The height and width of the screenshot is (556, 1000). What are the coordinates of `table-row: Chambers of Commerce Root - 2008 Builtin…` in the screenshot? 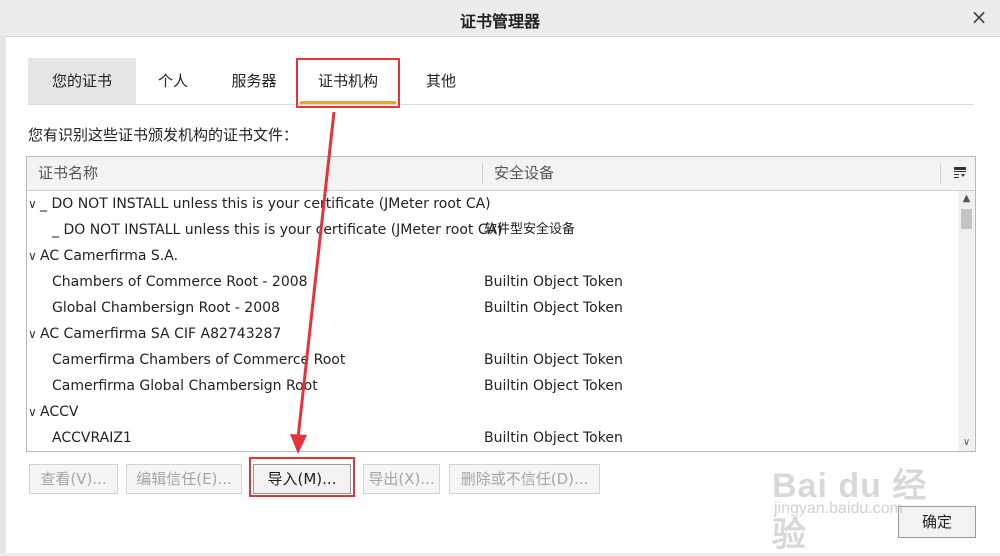 It's located at (492, 282).